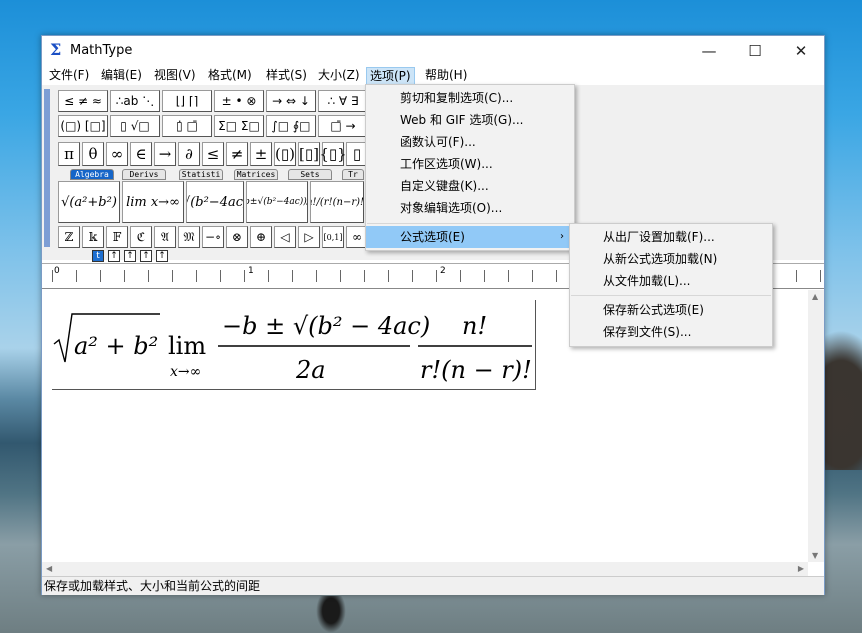  What do you see at coordinates (121, 76) in the screenshot?
I see `menu-edit: 编辑(E)` at bounding box center [121, 76].